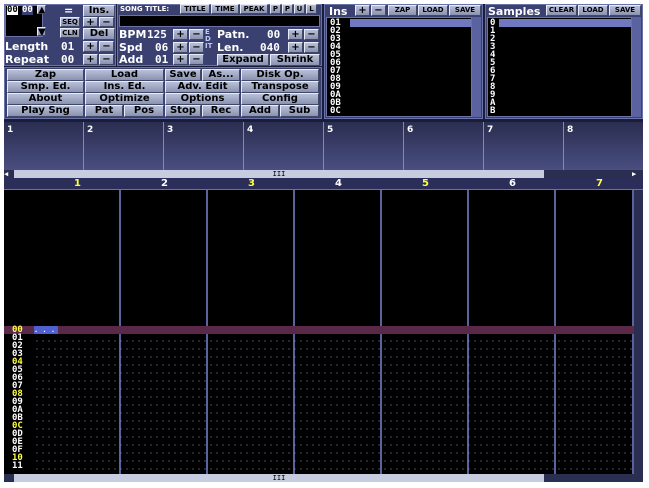 The height and width of the screenshot is (488, 649). I want to click on mini-right-value: 00, so click(27, 10).